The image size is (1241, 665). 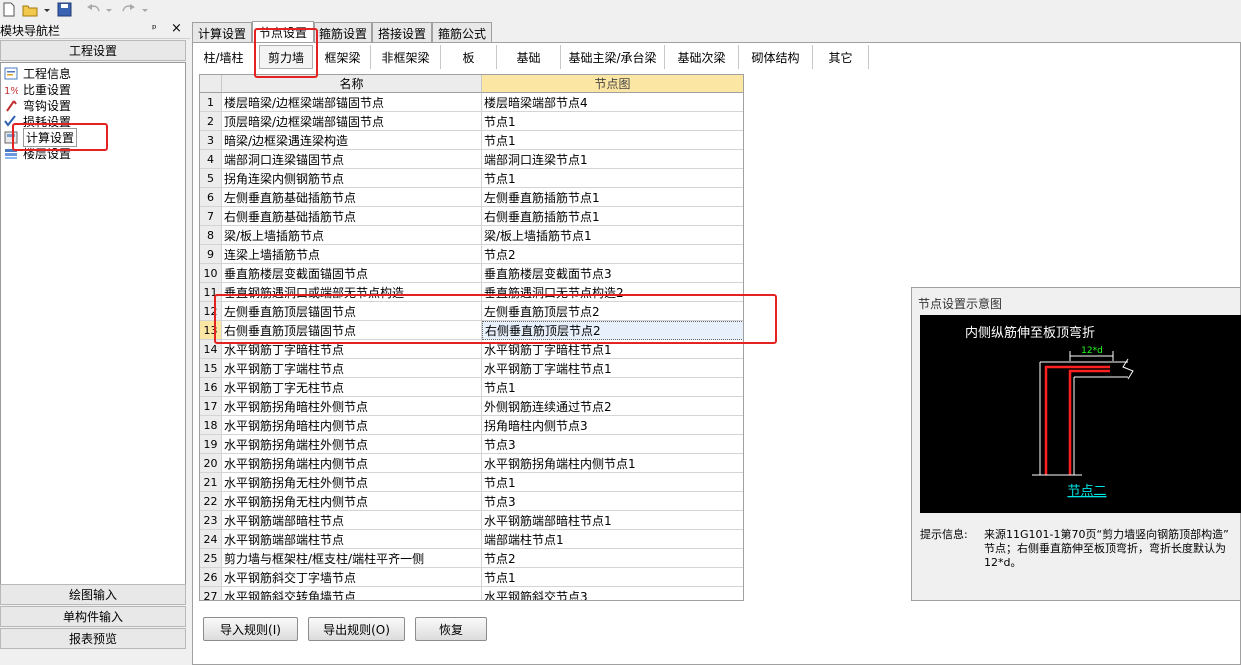 What do you see at coordinates (471, 539) in the screenshot?
I see `table-row: 24 水平钢筋端部端柱节点 端部端柱节点1` at bounding box center [471, 539].